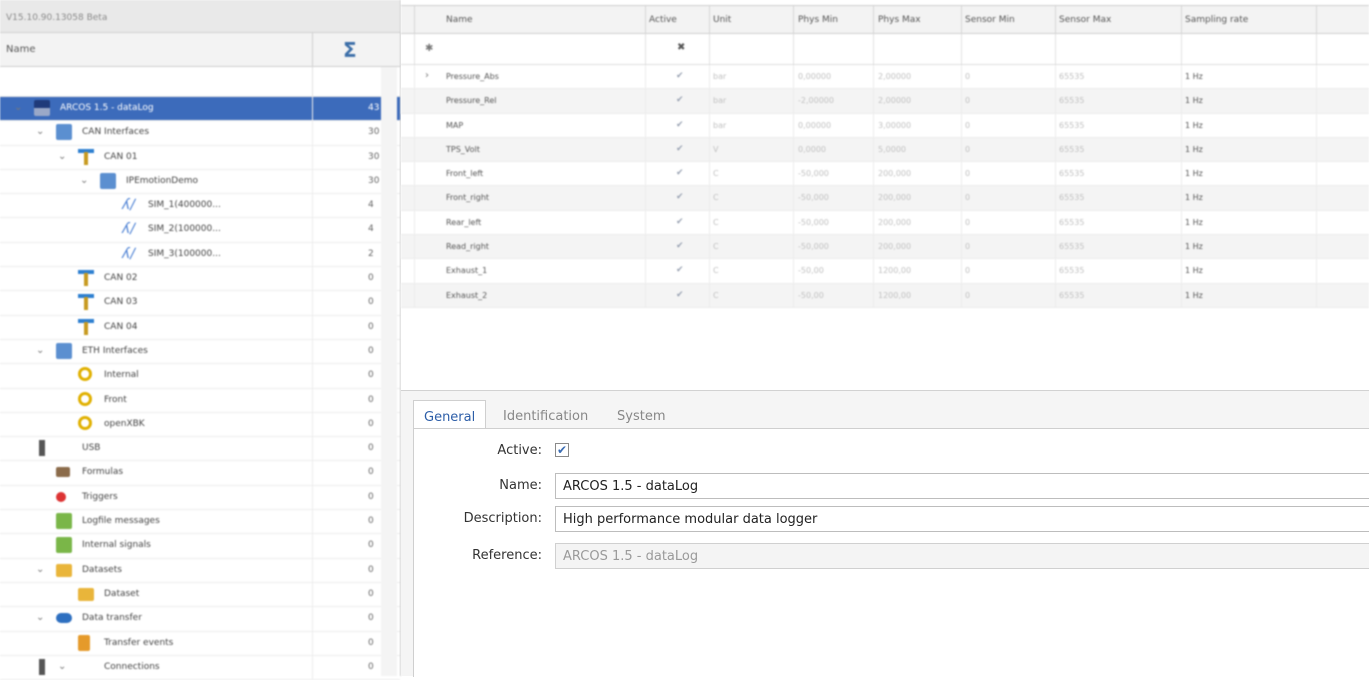 This screenshot has height=680, width=1369. I want to click on tab-general: General, so click(450, 414).